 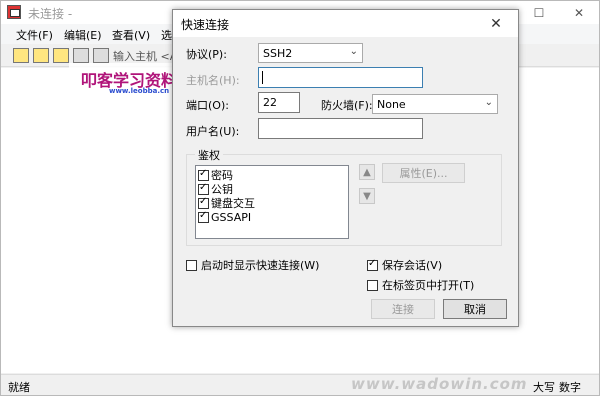 What do you see at coordinates (428, 285) in the screenshot?
I see `open-in-tab-label: 在标签页中打开(T)` at bounding box center [428, 285].